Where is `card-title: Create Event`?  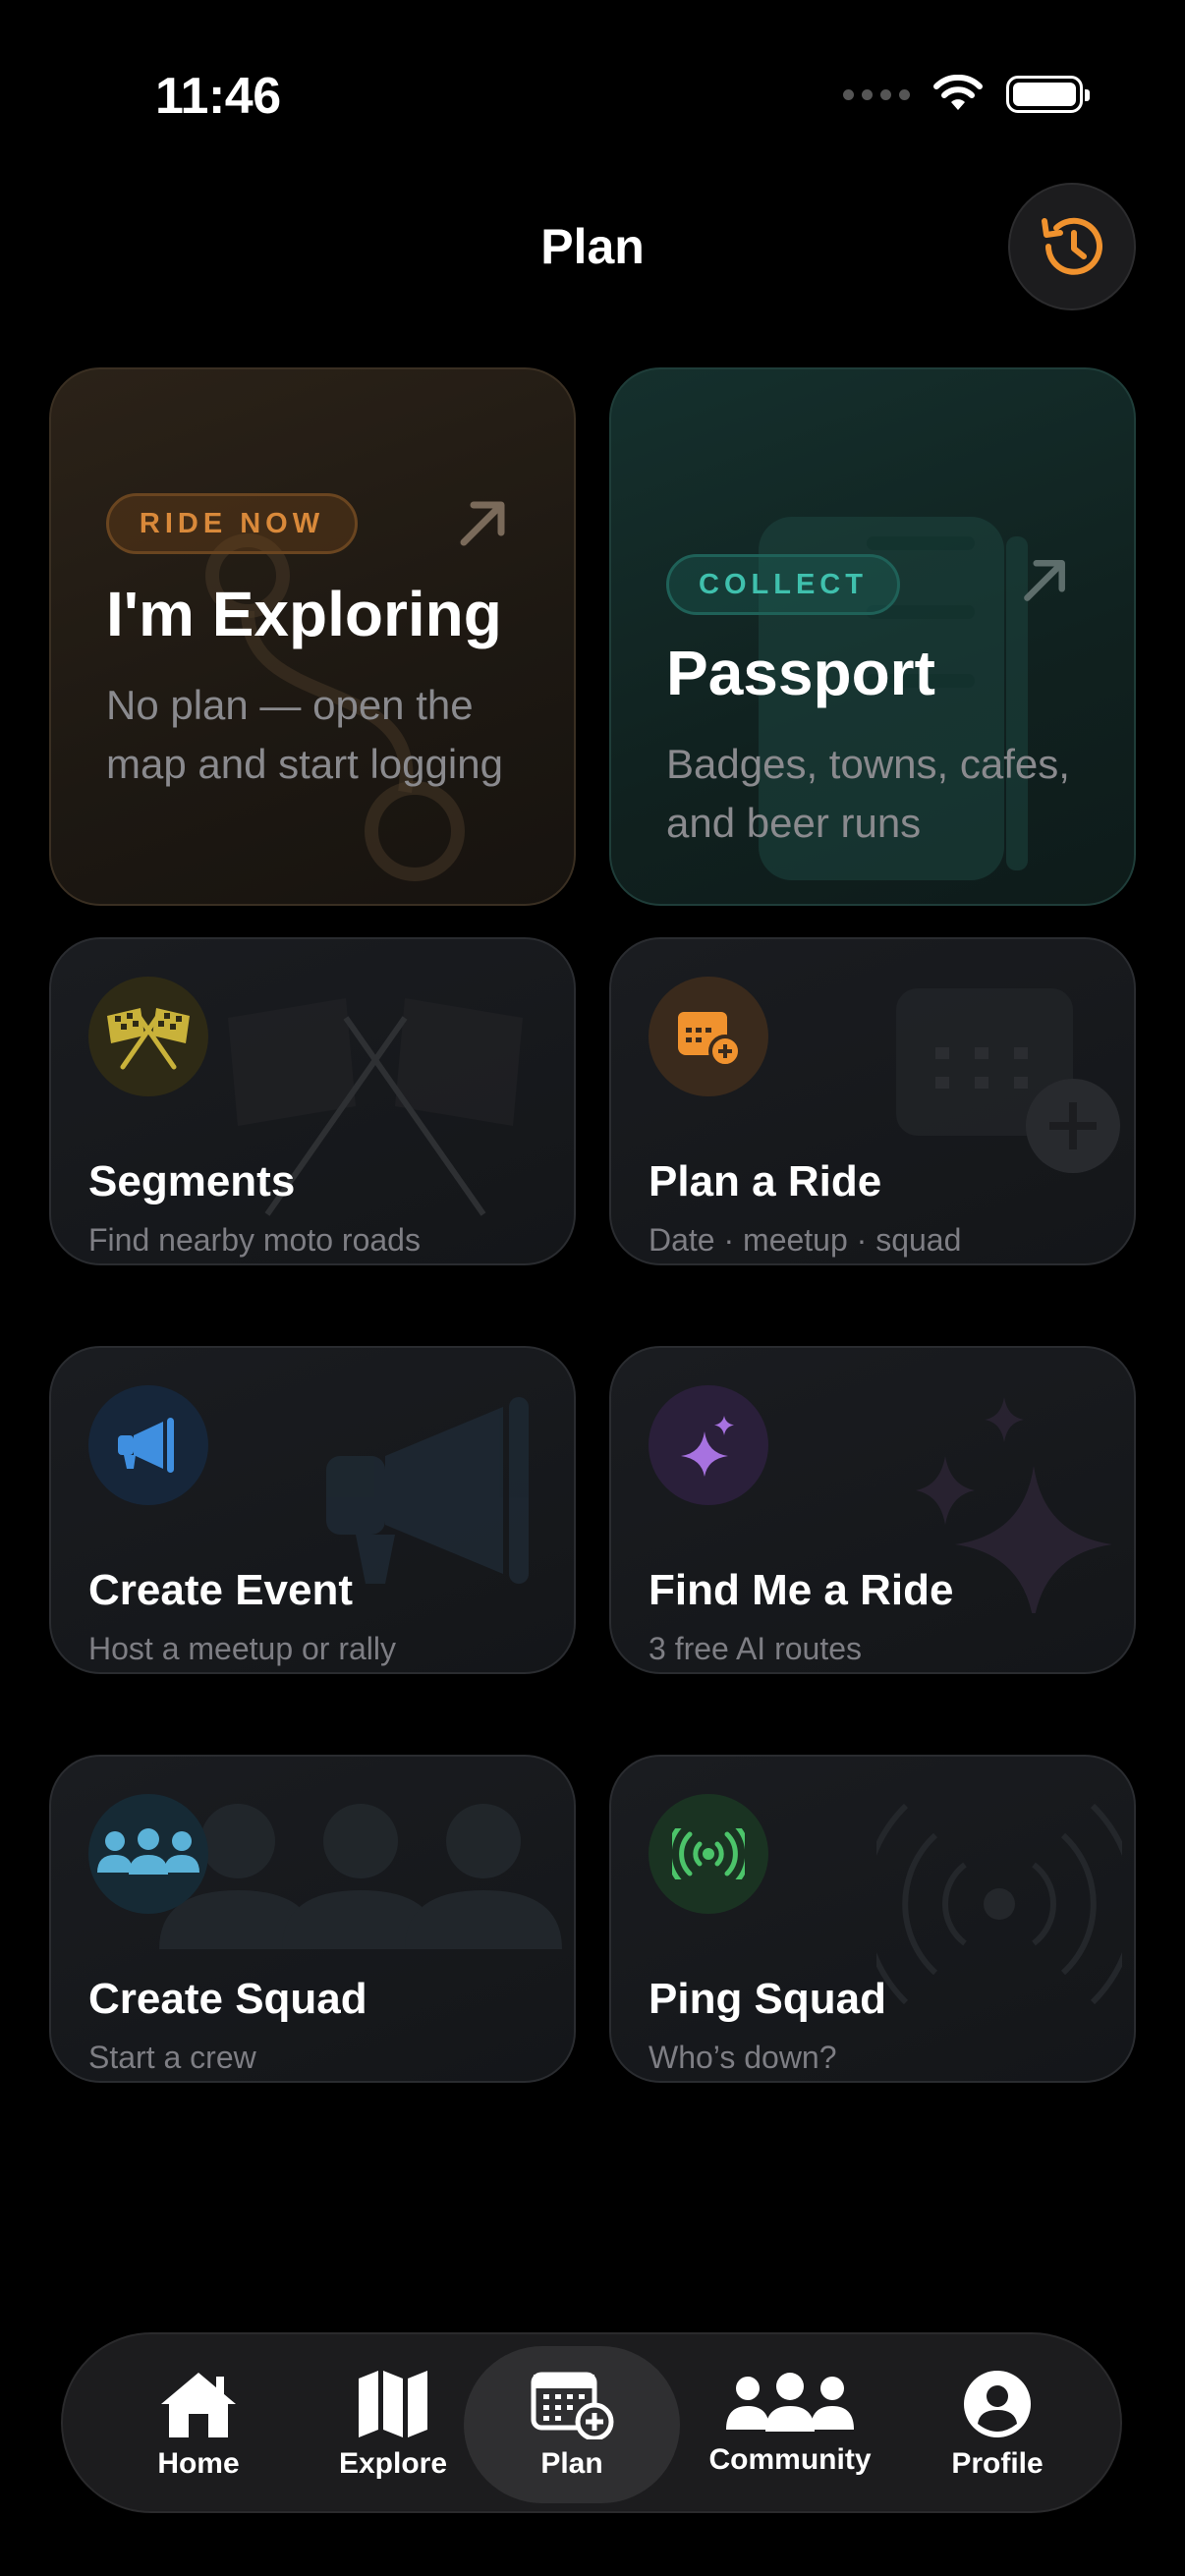 card-title: Create Event is located at coordinates (221, 1590).